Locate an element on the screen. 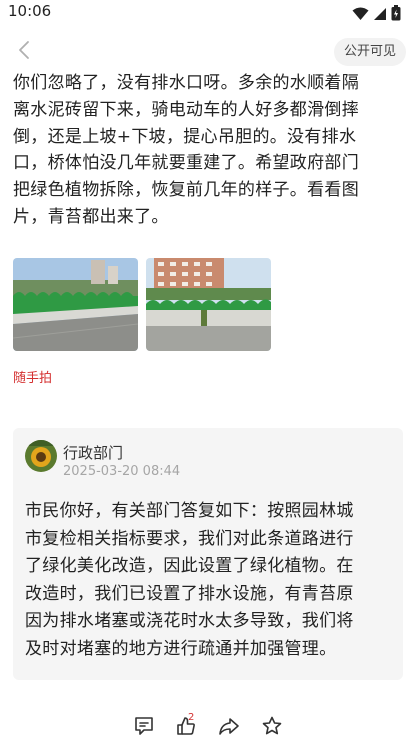 This screenshot has width=417, height=750. reply-author: 行政部门 is located at coordinates (93, 453).